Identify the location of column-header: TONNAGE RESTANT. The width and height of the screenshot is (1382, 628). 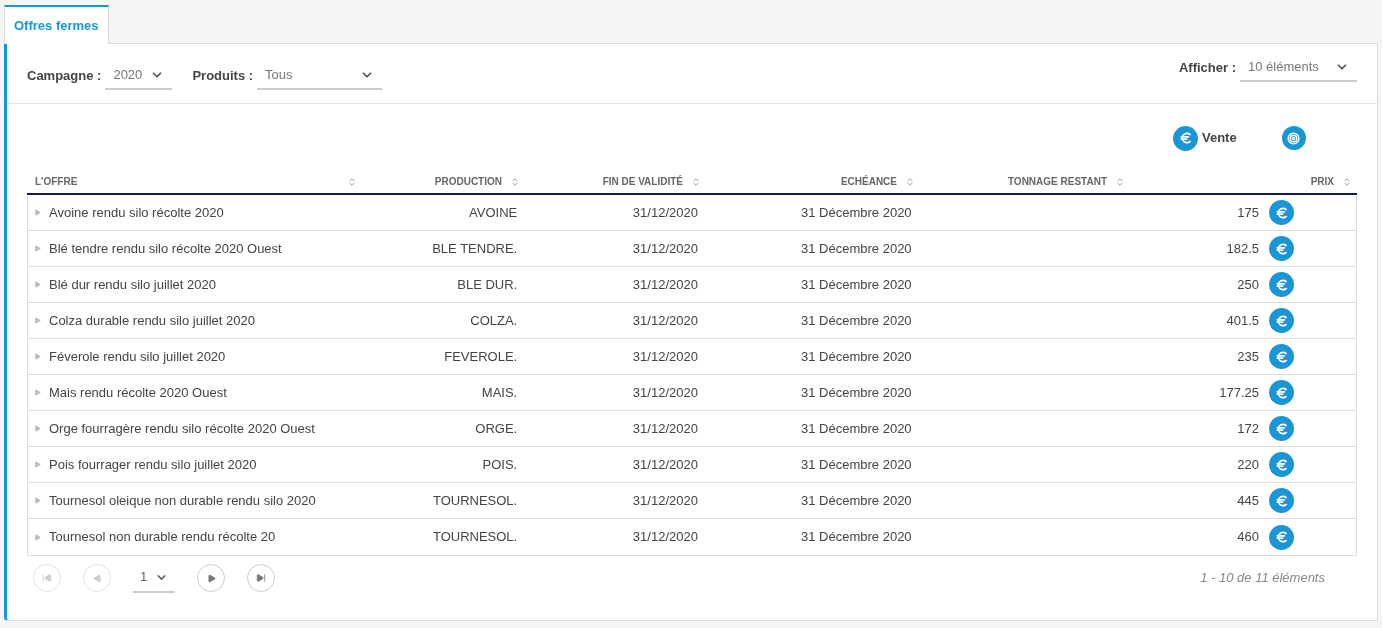
(1025, 181).